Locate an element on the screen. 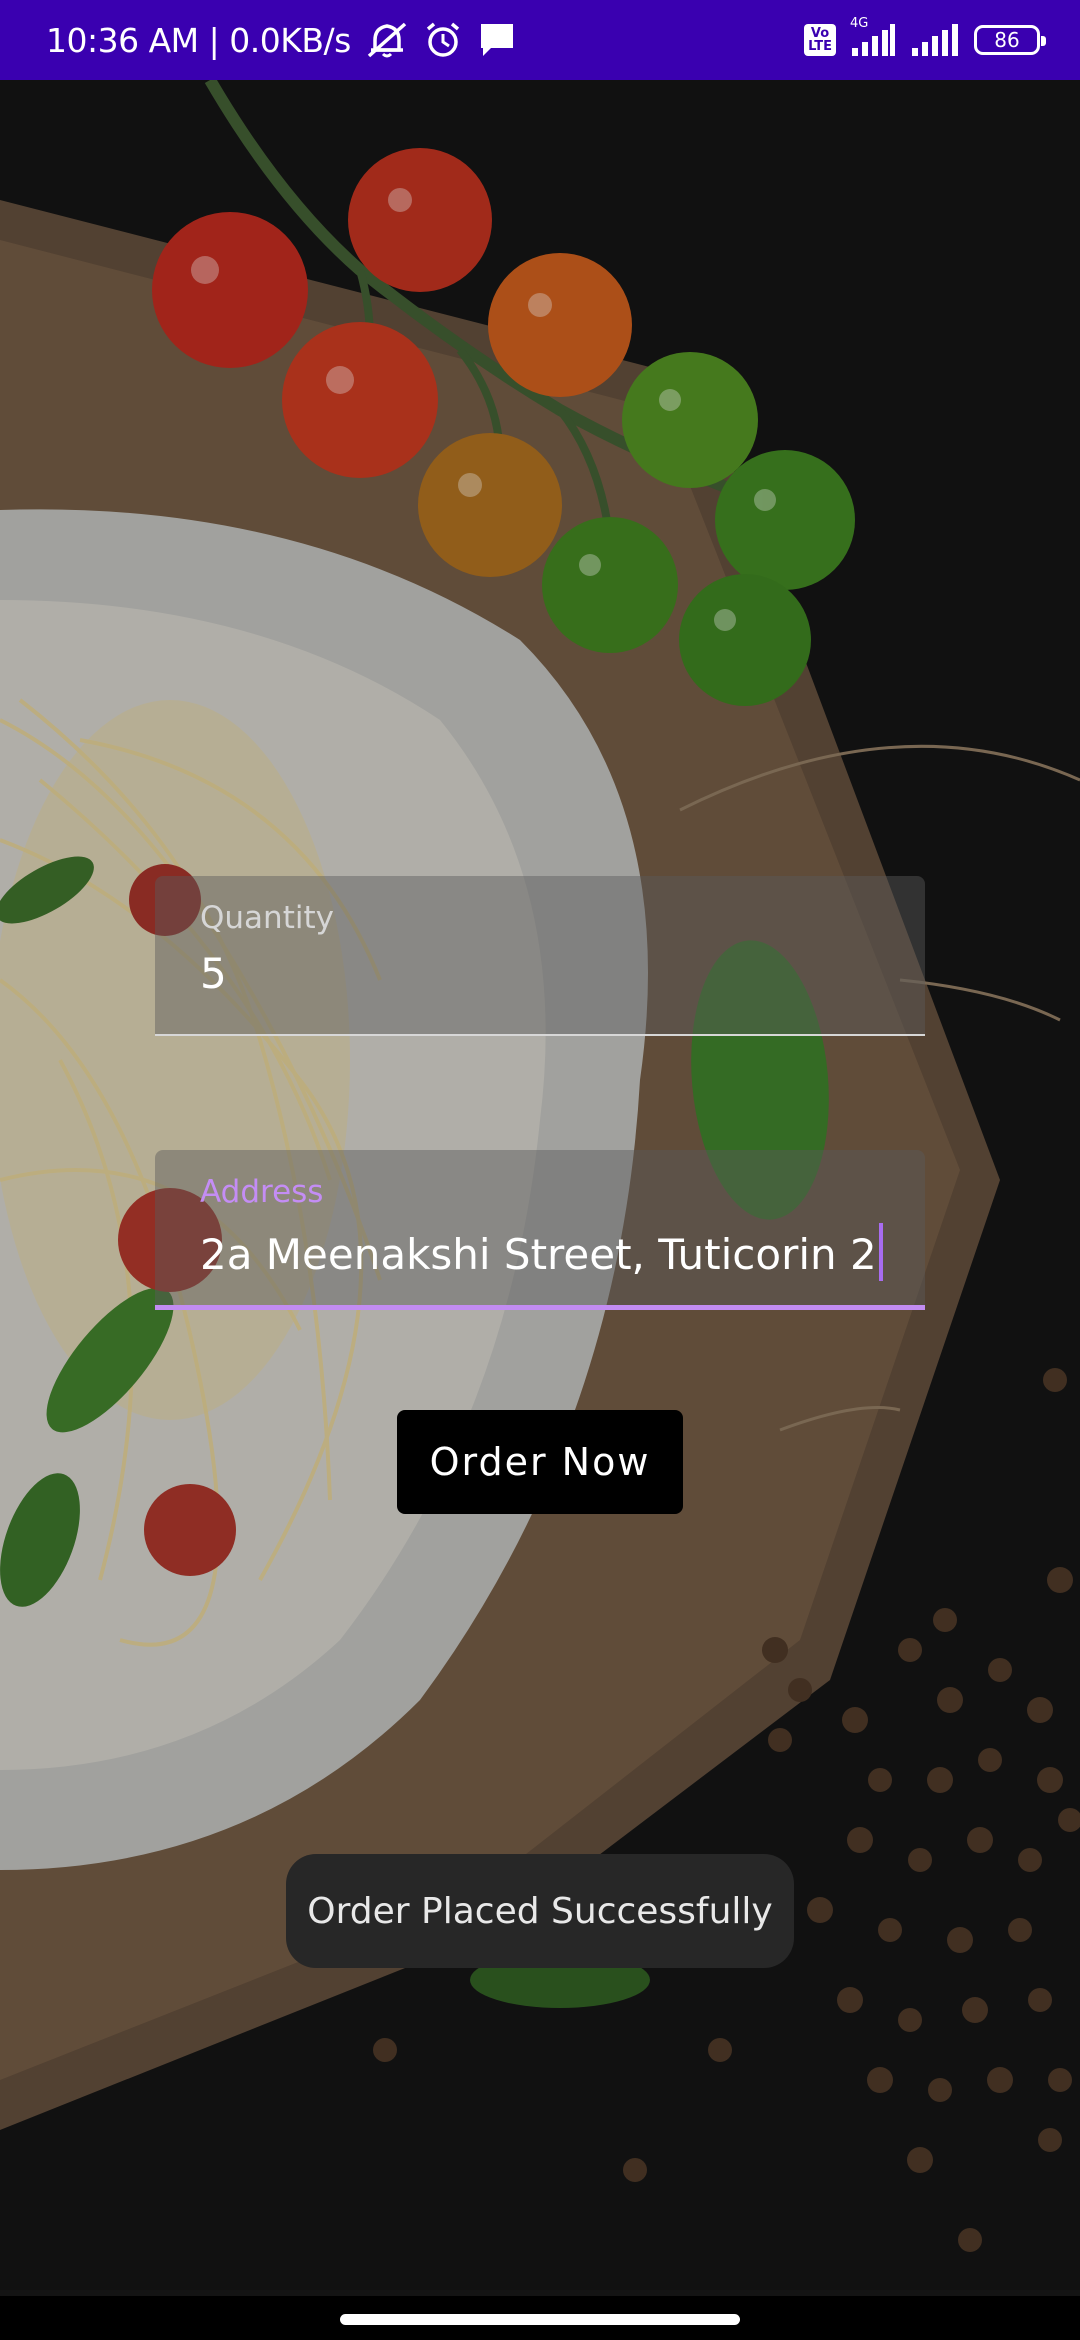 The width and height of the screenshot is (1080, 2340). status-right: Vo LTE 4G 86 is located at coordinates (925, 37).